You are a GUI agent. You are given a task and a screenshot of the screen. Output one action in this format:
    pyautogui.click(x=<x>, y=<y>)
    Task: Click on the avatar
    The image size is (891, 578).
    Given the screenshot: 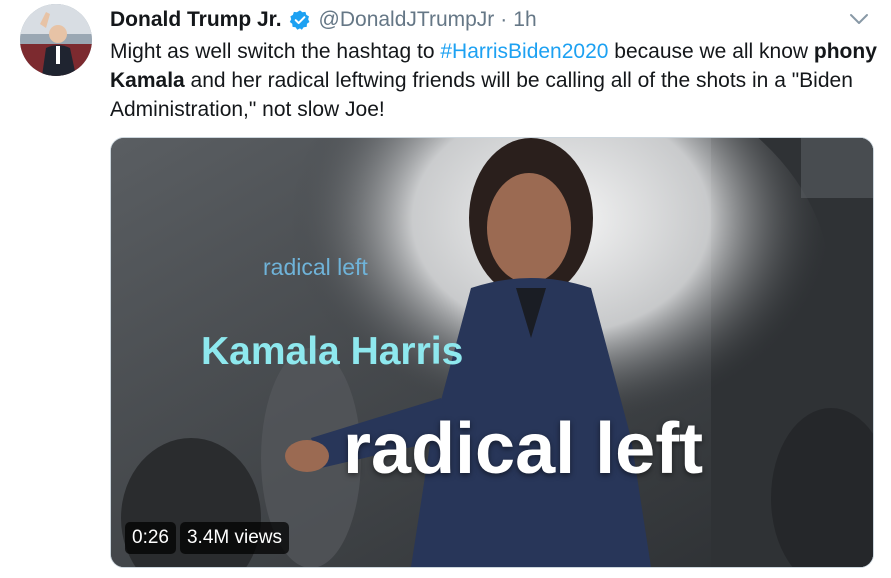 What is the action you would take?
    pyautogui.click(x=56, y=40)
    